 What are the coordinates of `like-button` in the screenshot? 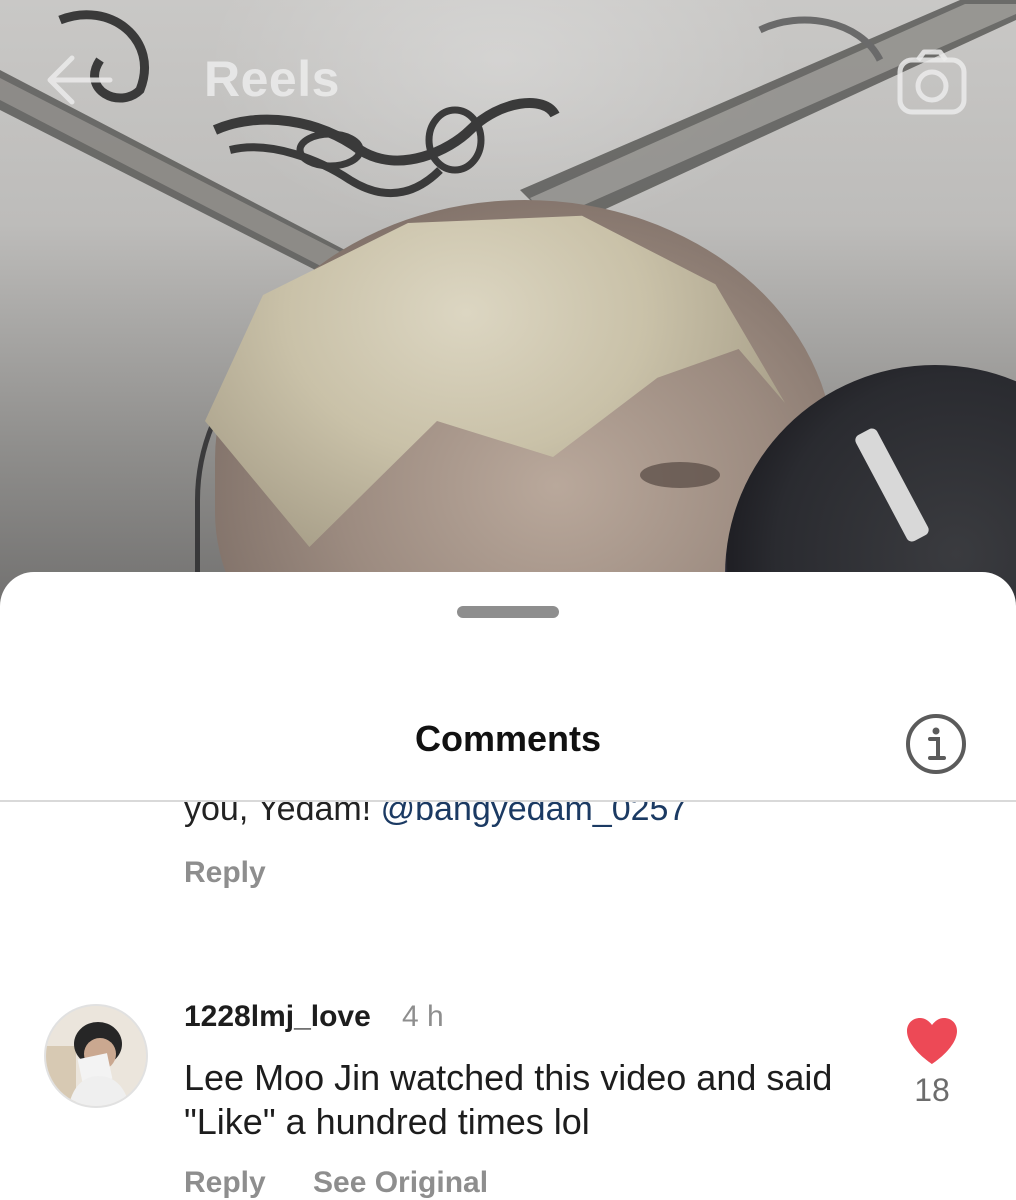 It's located at (932, 1041).